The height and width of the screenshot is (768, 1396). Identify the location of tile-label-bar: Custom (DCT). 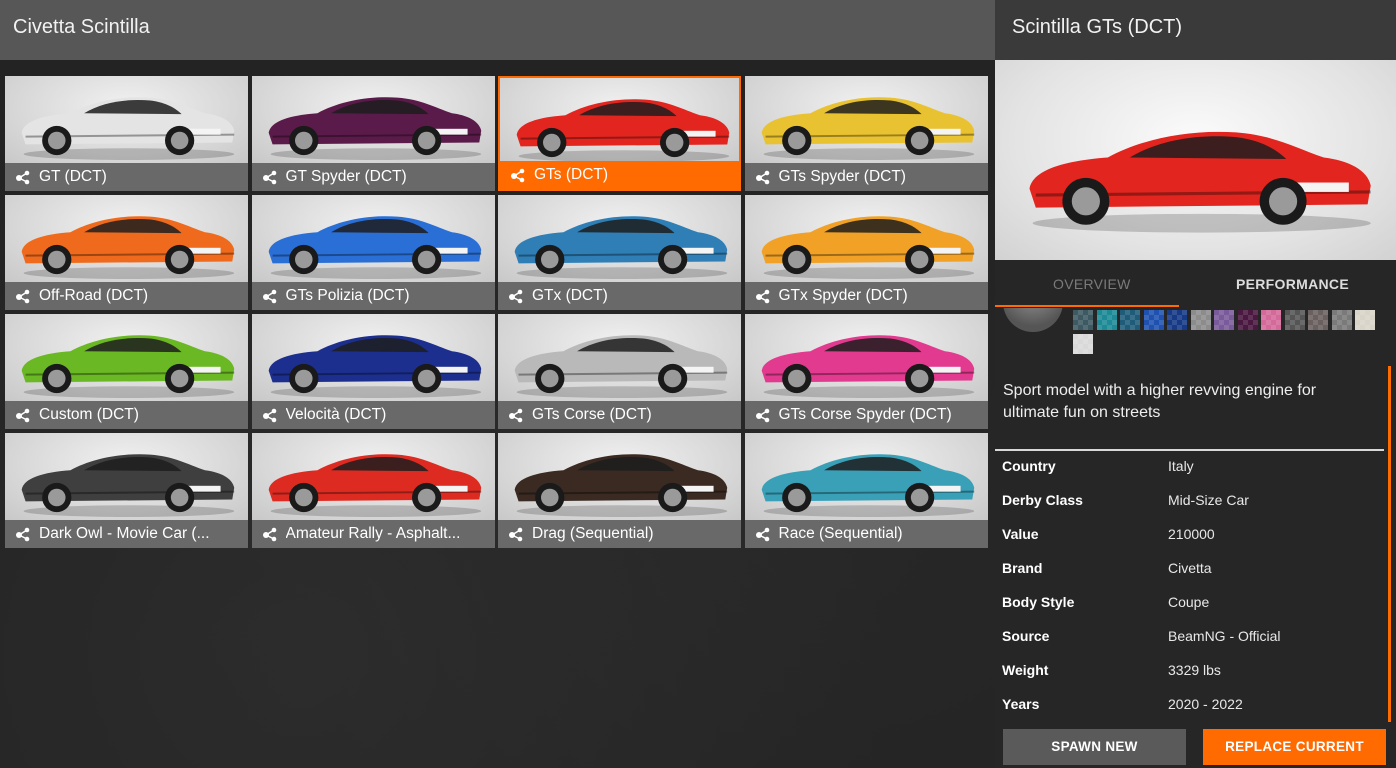
(126, 415).